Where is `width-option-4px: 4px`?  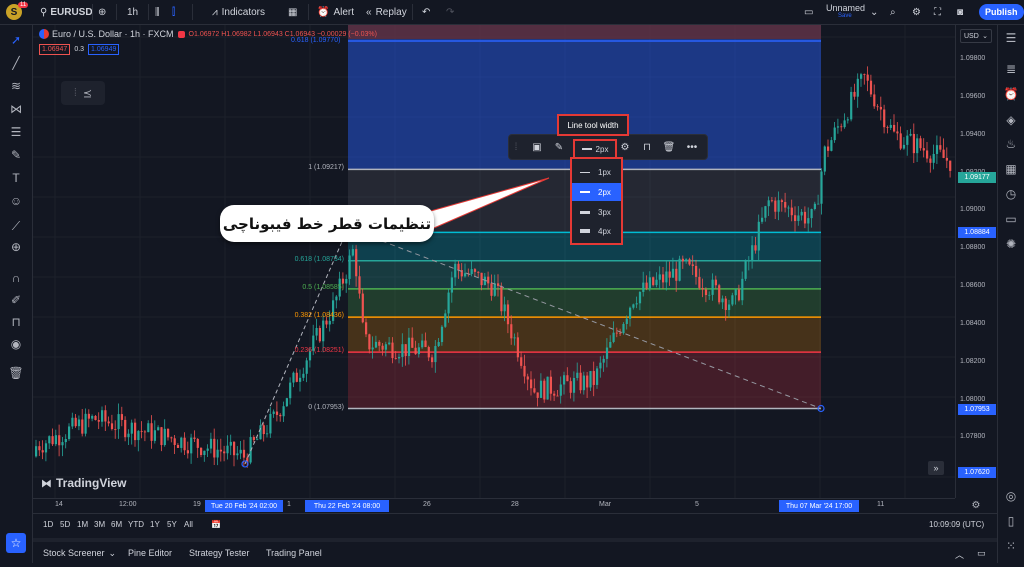 width-option-4px: 4px is located at coordinates (596, 231).